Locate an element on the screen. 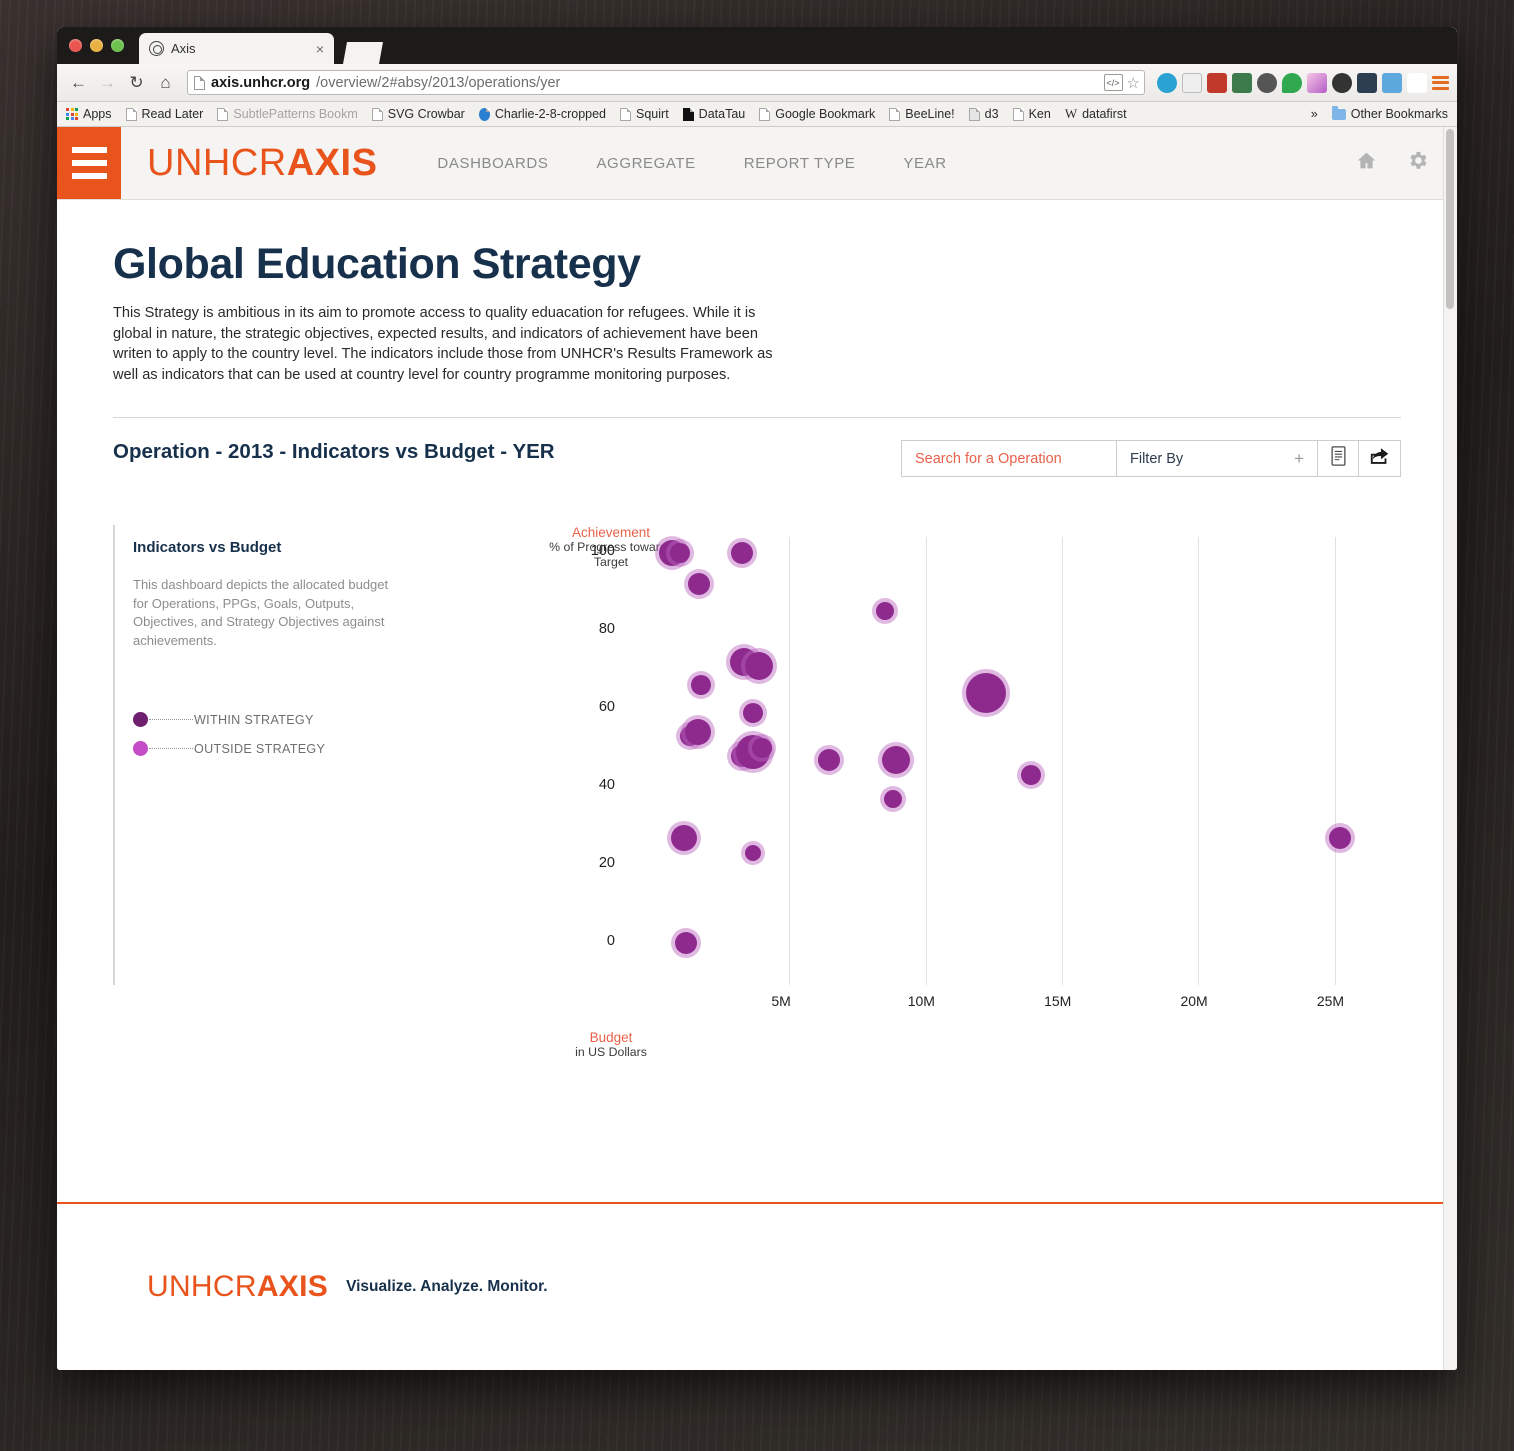 The image size is (1514, 1451). url-host: axis.unhcr.org is located at coordinates (261, 82).